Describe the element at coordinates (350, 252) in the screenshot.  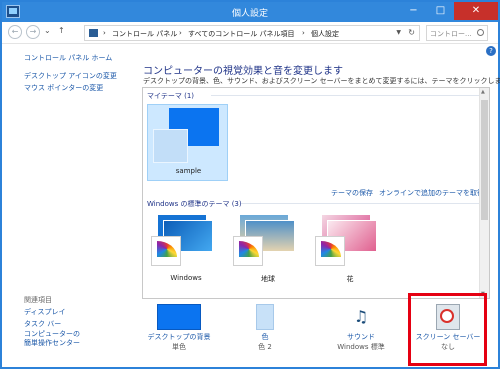
I see `theme-flowers: 花` at that location.